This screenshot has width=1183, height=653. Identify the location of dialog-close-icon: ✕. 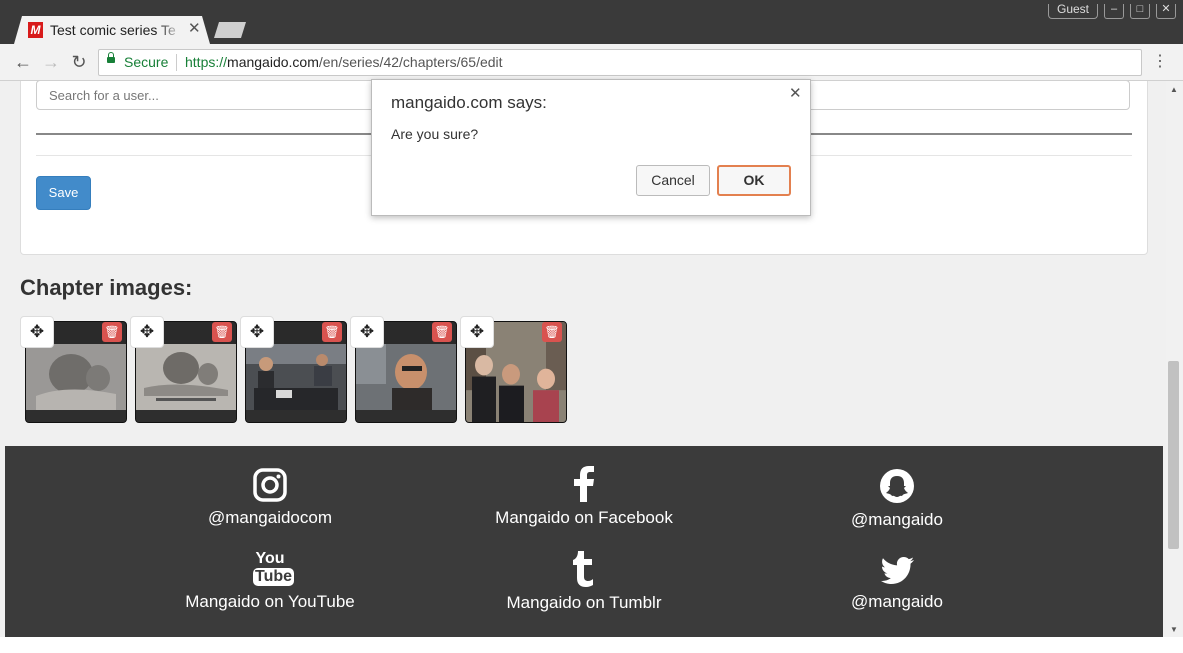
(795, 93).